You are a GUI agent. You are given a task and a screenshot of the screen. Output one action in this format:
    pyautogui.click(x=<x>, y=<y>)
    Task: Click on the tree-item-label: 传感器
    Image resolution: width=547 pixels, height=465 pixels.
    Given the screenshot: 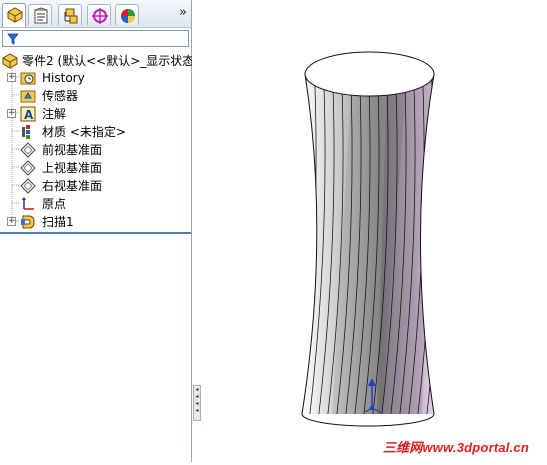 What is the action you would take?
    pyautogui.click(x=60, y=96)
    